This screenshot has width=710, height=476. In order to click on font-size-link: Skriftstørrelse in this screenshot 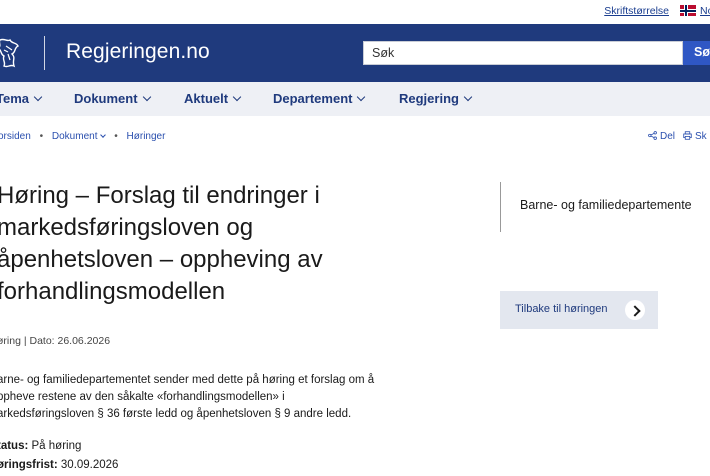, I will do `click(636, 11)`.